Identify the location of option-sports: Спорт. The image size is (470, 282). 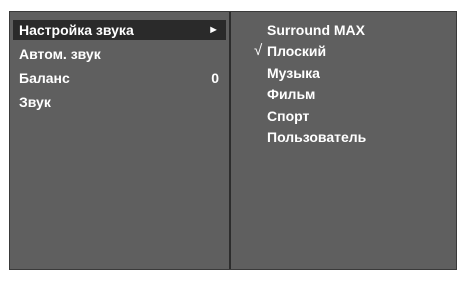
(288, 116).